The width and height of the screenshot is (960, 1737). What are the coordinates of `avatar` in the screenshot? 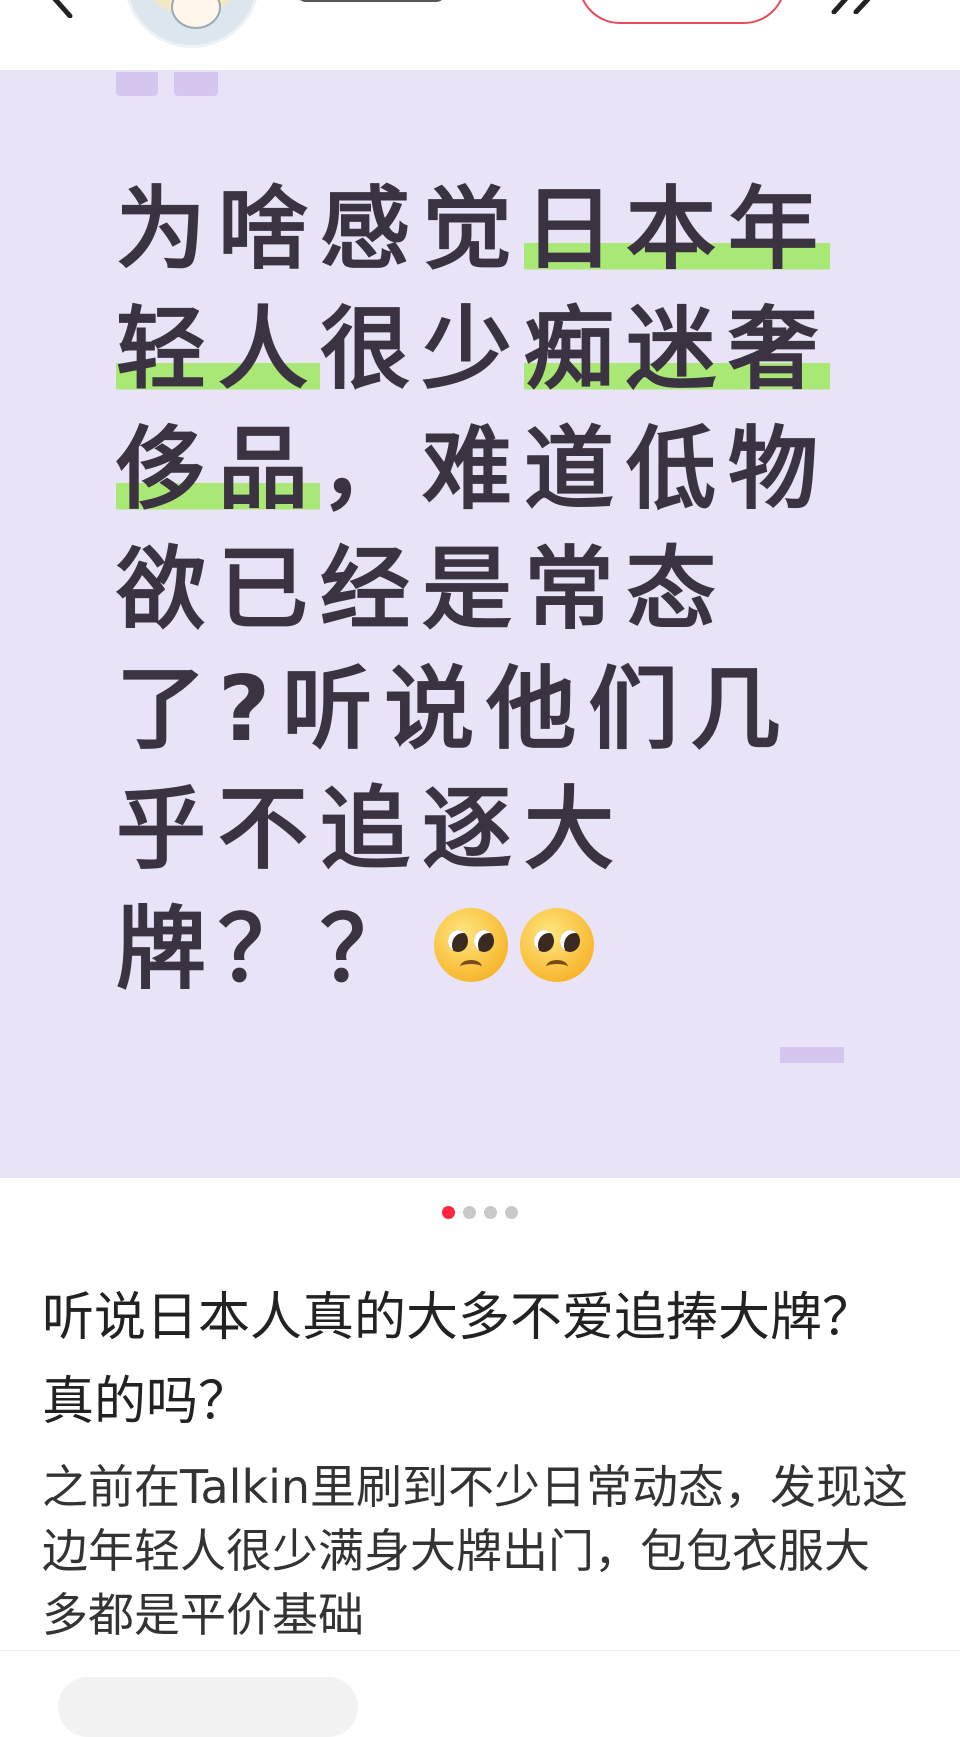 It's located at (192, 24).